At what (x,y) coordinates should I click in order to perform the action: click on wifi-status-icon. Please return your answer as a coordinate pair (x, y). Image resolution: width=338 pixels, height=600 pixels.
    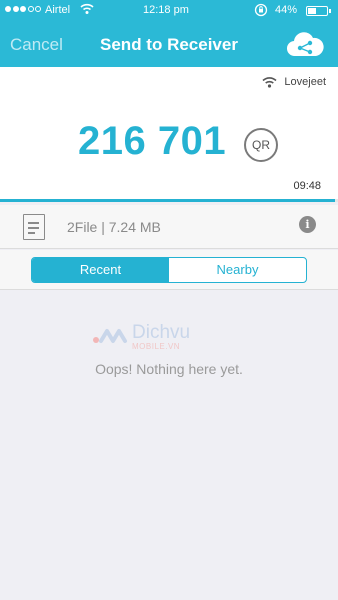
    Looking at the image, I should click on (87, 8).